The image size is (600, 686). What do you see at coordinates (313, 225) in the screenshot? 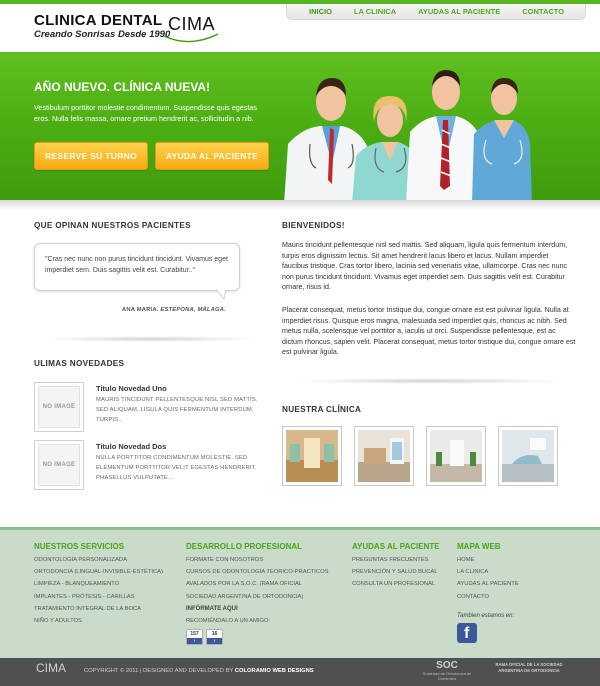
I see `welcome-title: BIENVENIDOS!` at bounding box center [313, 225].